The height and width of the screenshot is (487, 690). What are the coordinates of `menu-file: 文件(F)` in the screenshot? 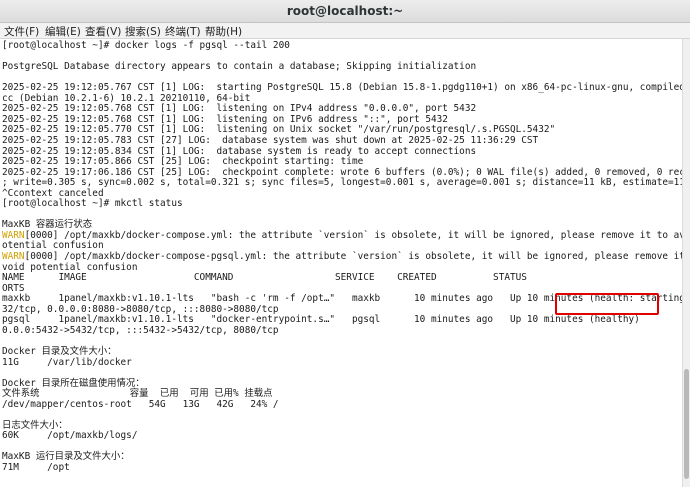 It's located at (21, 31).